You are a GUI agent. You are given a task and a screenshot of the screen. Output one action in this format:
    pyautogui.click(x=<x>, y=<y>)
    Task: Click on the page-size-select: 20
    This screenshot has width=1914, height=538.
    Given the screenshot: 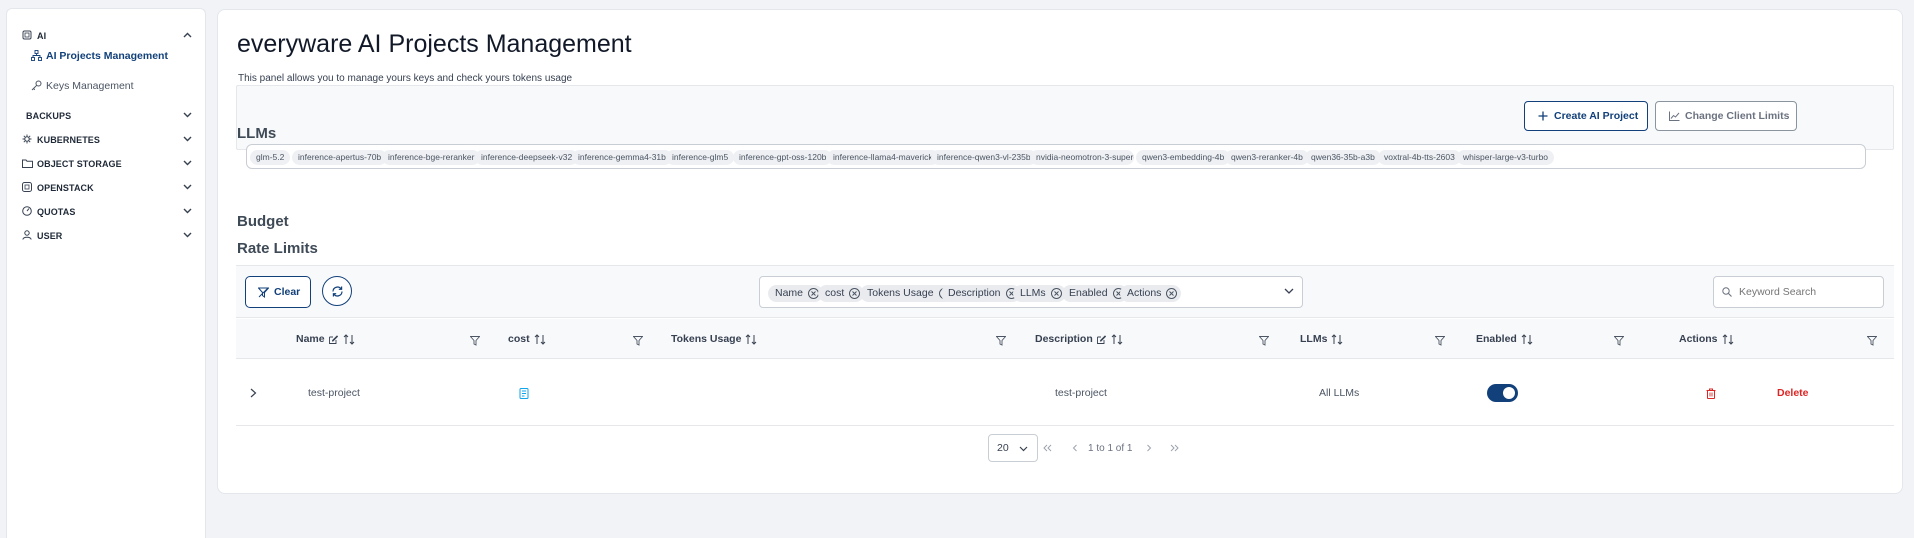 What is the action you would take?
    pyautogui.click(x=1013, y=448)
    